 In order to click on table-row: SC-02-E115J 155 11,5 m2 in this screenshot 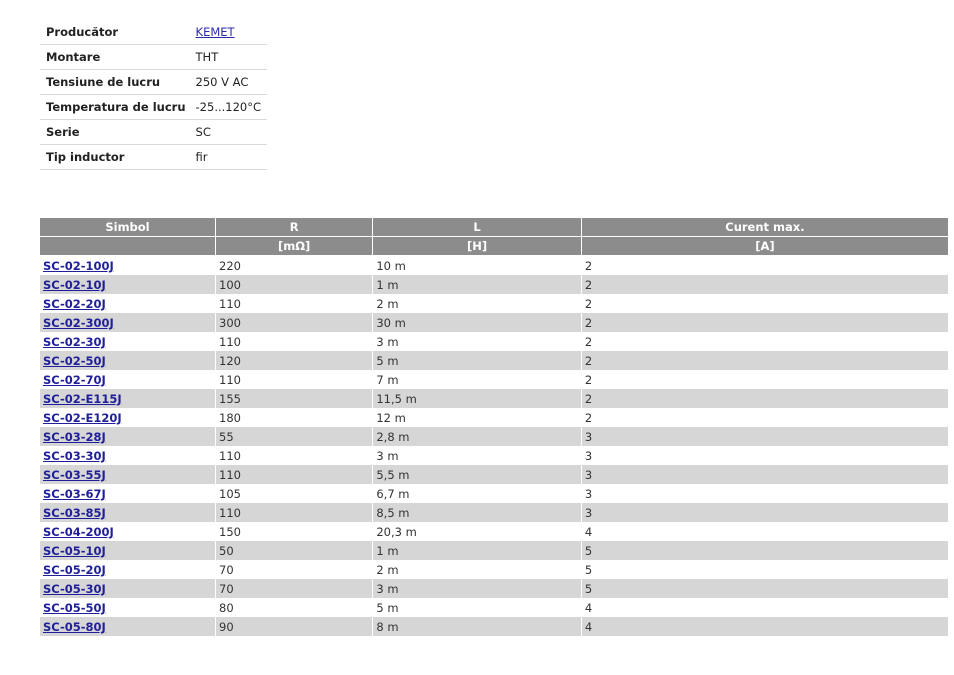, I will do `click(494, 398)`.